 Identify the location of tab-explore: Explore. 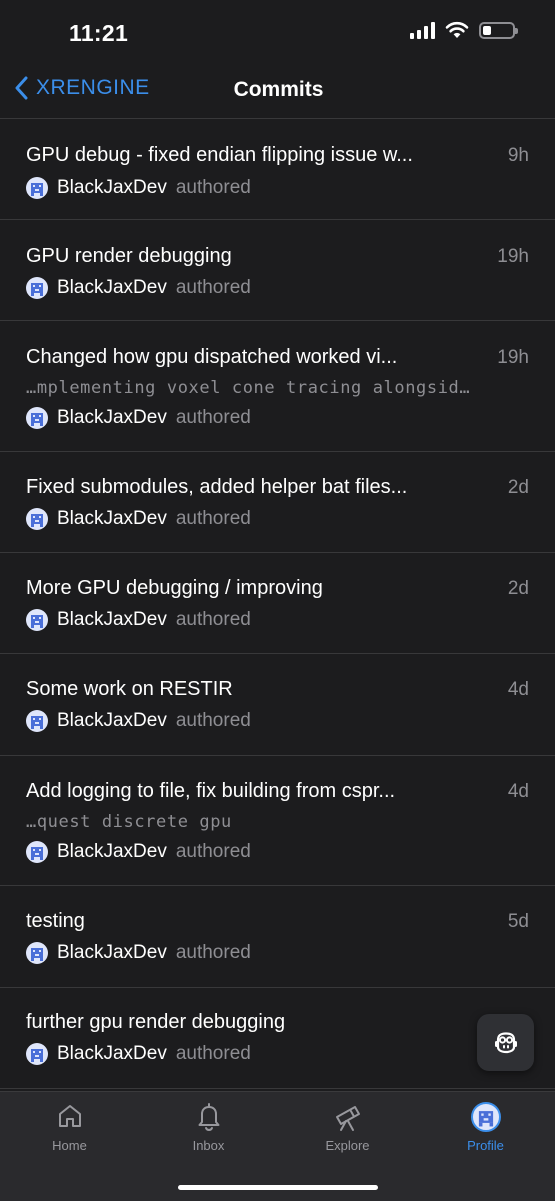
(347, 1132).